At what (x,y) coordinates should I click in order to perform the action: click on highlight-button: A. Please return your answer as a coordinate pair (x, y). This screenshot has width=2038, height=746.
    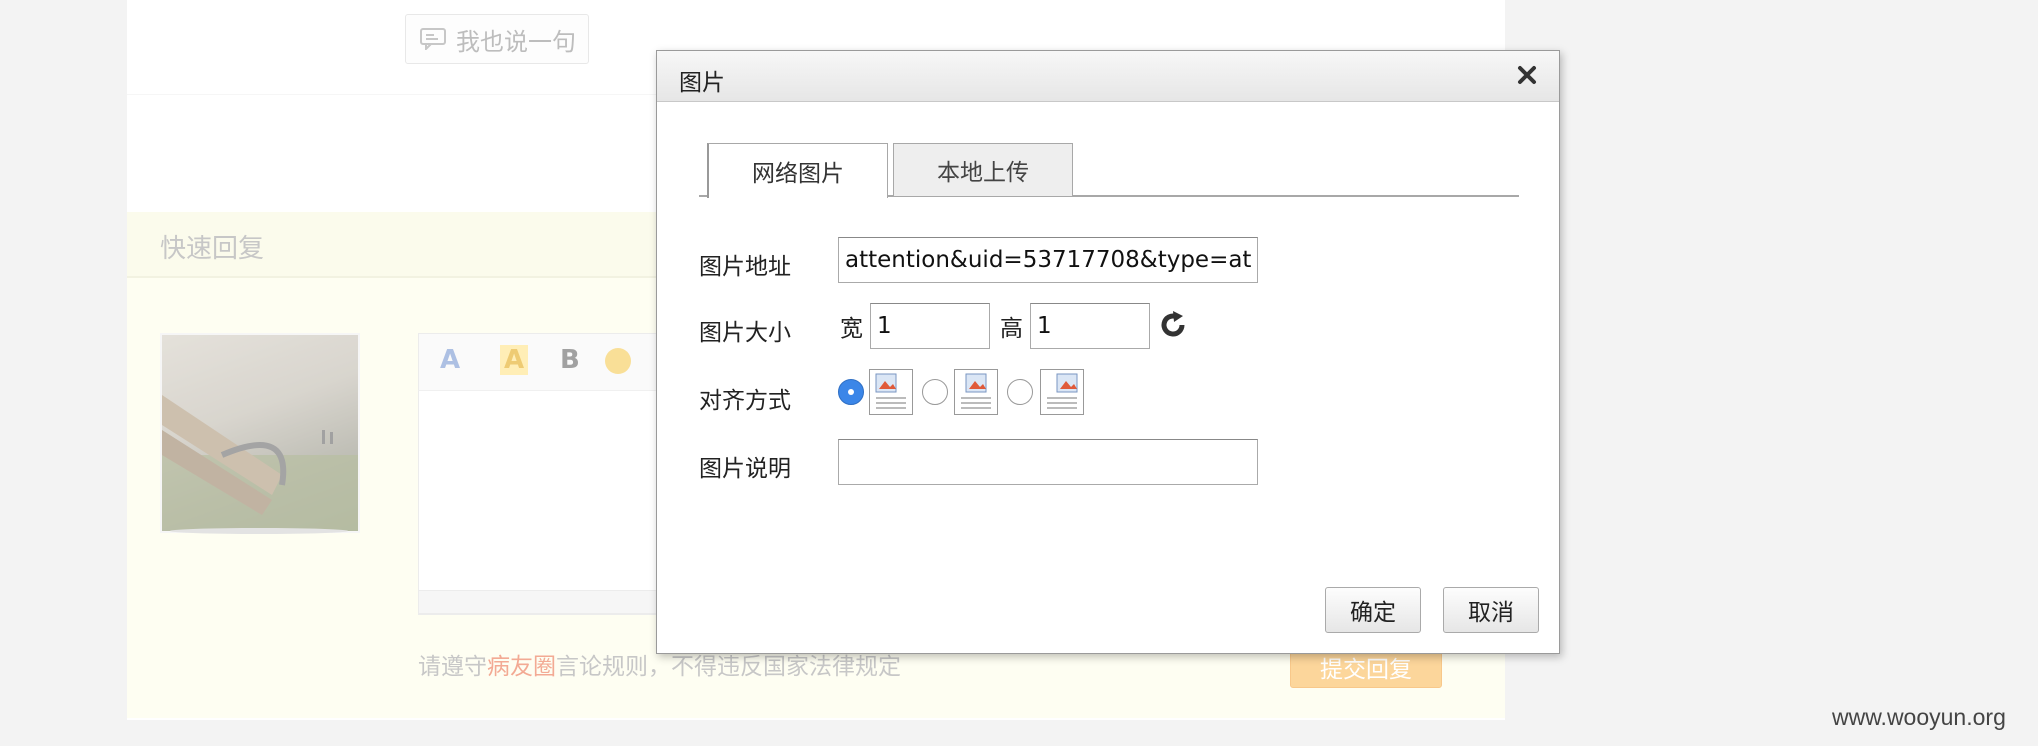
    Looking at the image, I should click on (514, 360).